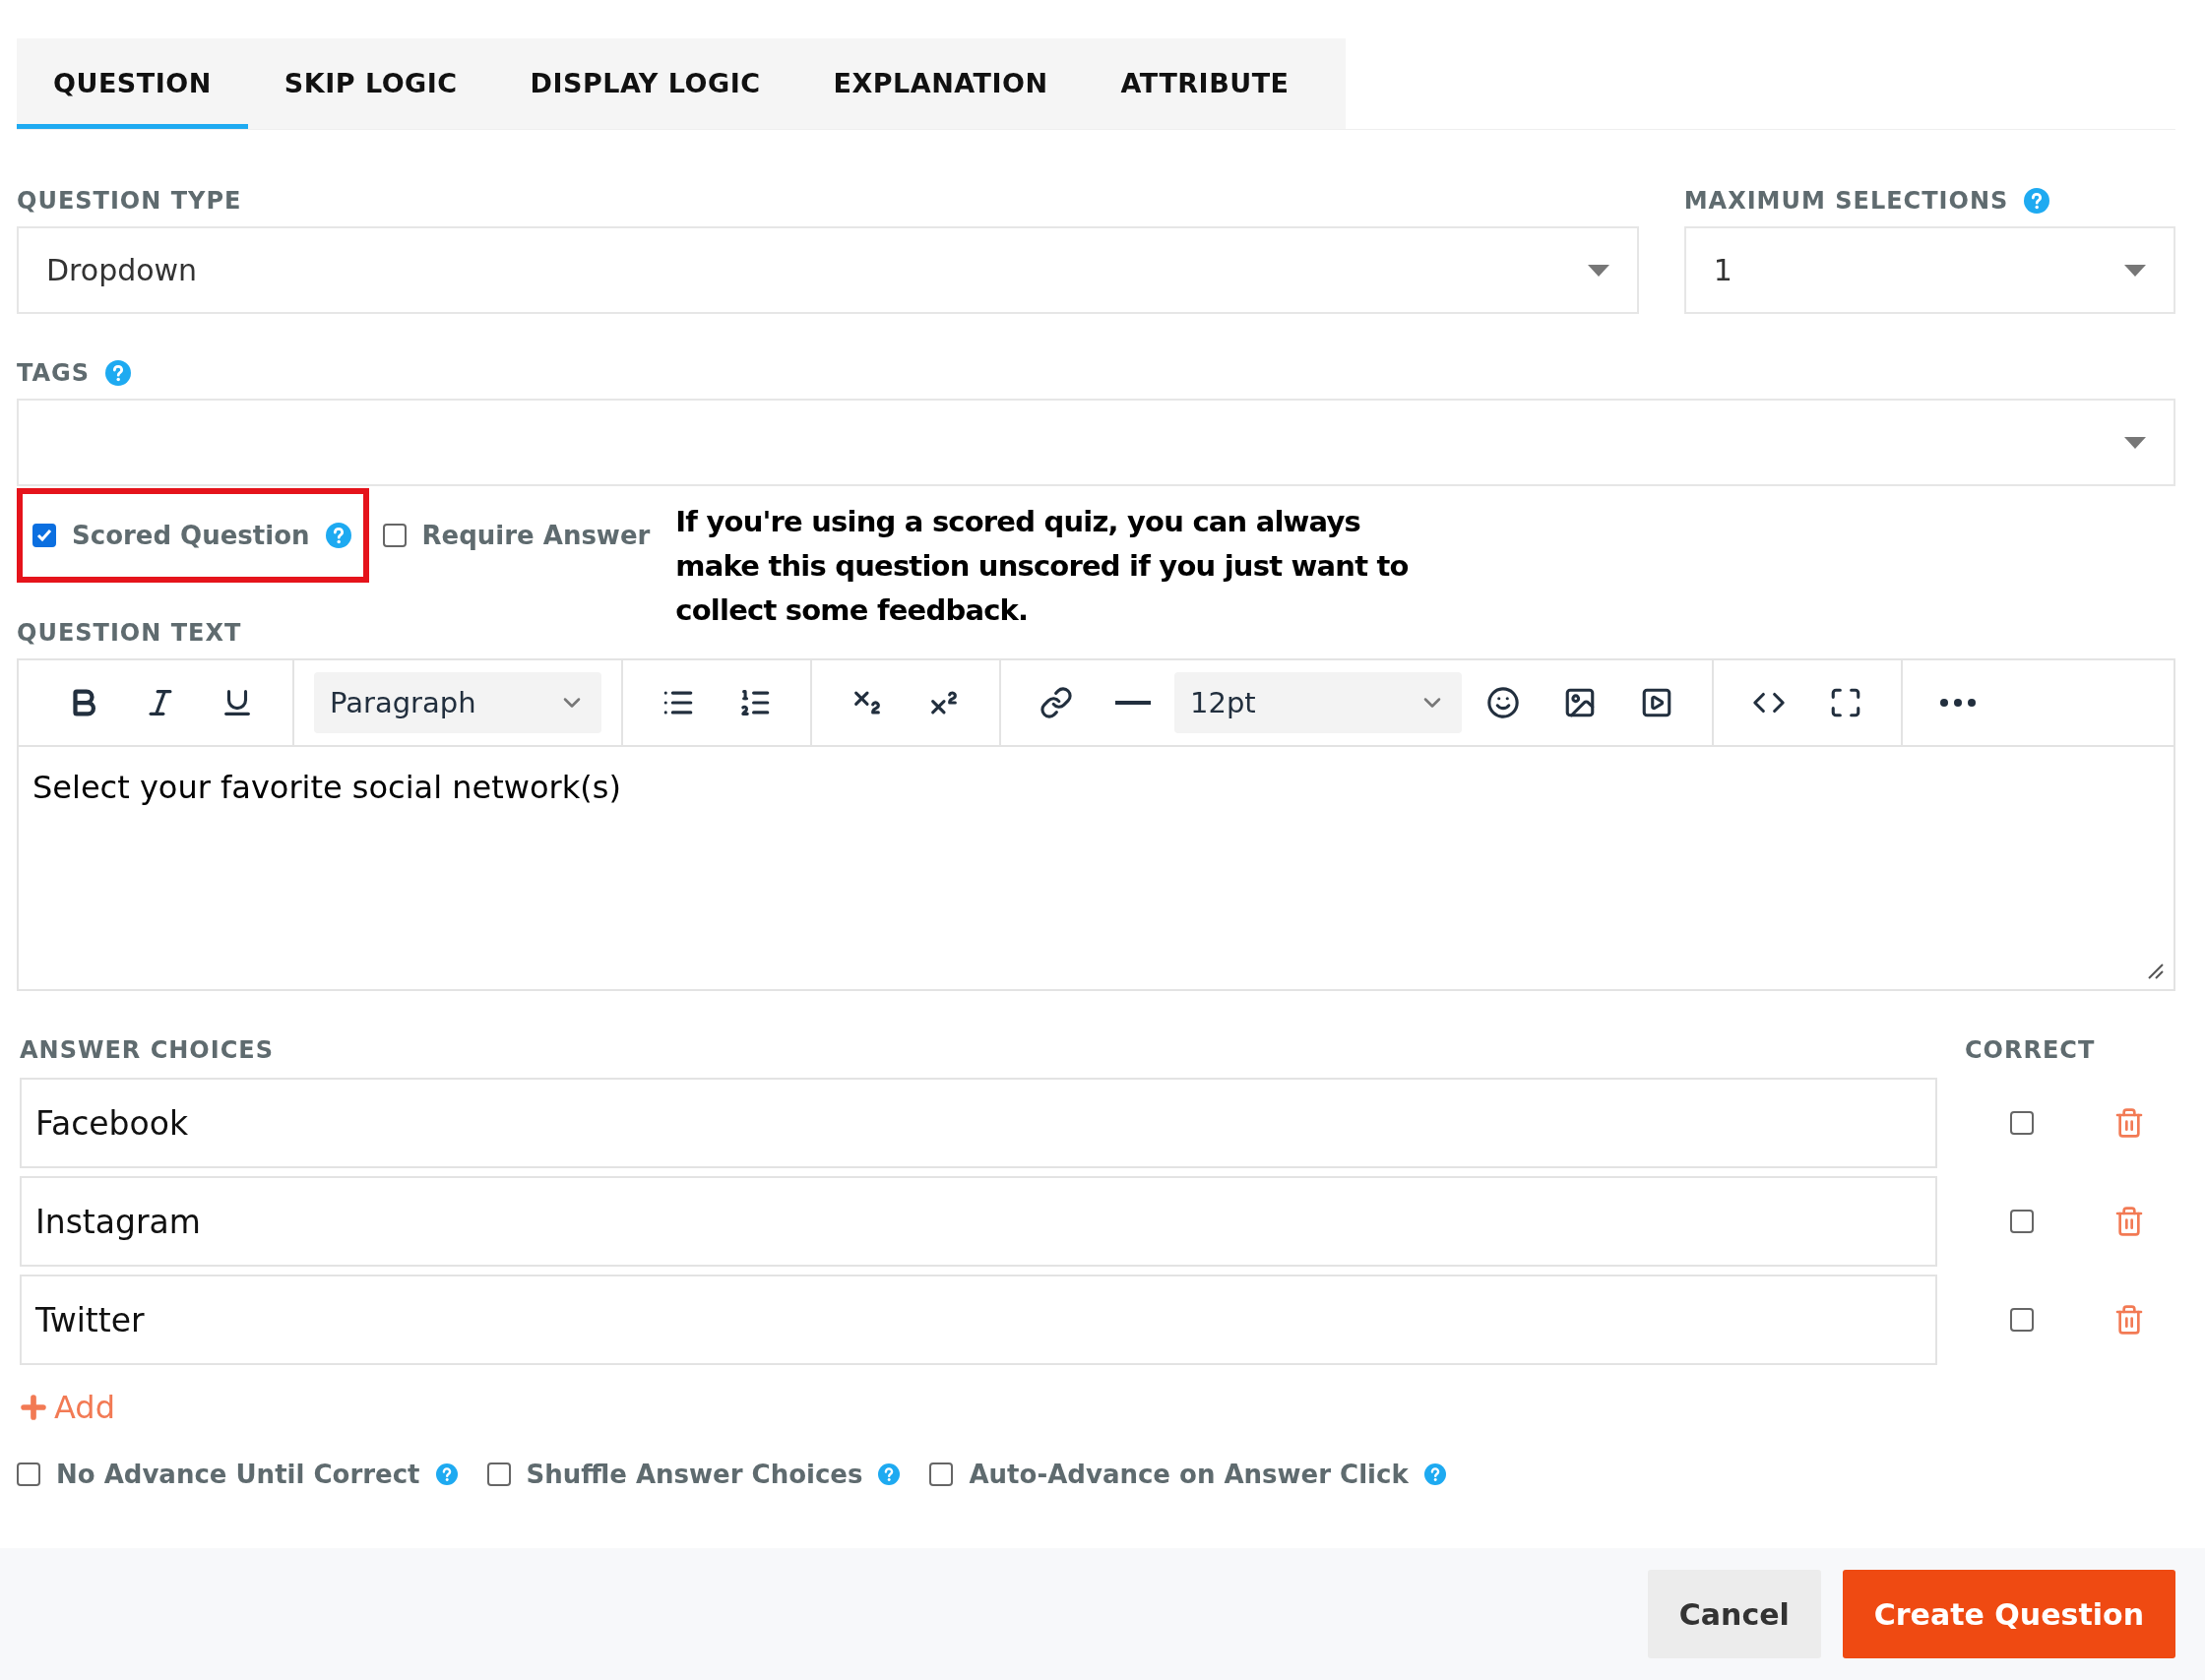 The height and width of the screenshot is (1680, 2205). What do you see at coordinates (1580, 702) in the screenshot?
I see `image-icon` at bounding box center [1580, 702].